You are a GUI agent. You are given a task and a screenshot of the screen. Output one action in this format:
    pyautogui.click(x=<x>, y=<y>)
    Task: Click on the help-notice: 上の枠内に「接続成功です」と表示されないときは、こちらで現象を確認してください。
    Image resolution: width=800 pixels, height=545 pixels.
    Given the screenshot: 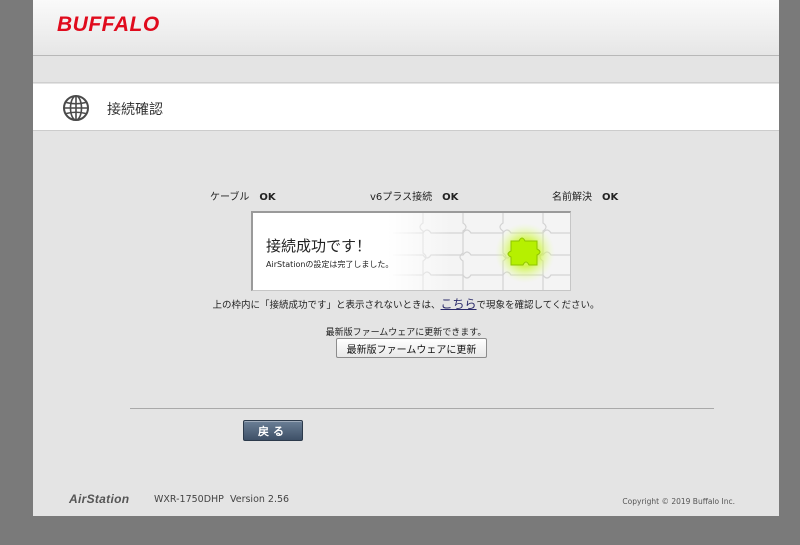 What is the action you would take?
    pyautogui.click(x=406, y=303)
    